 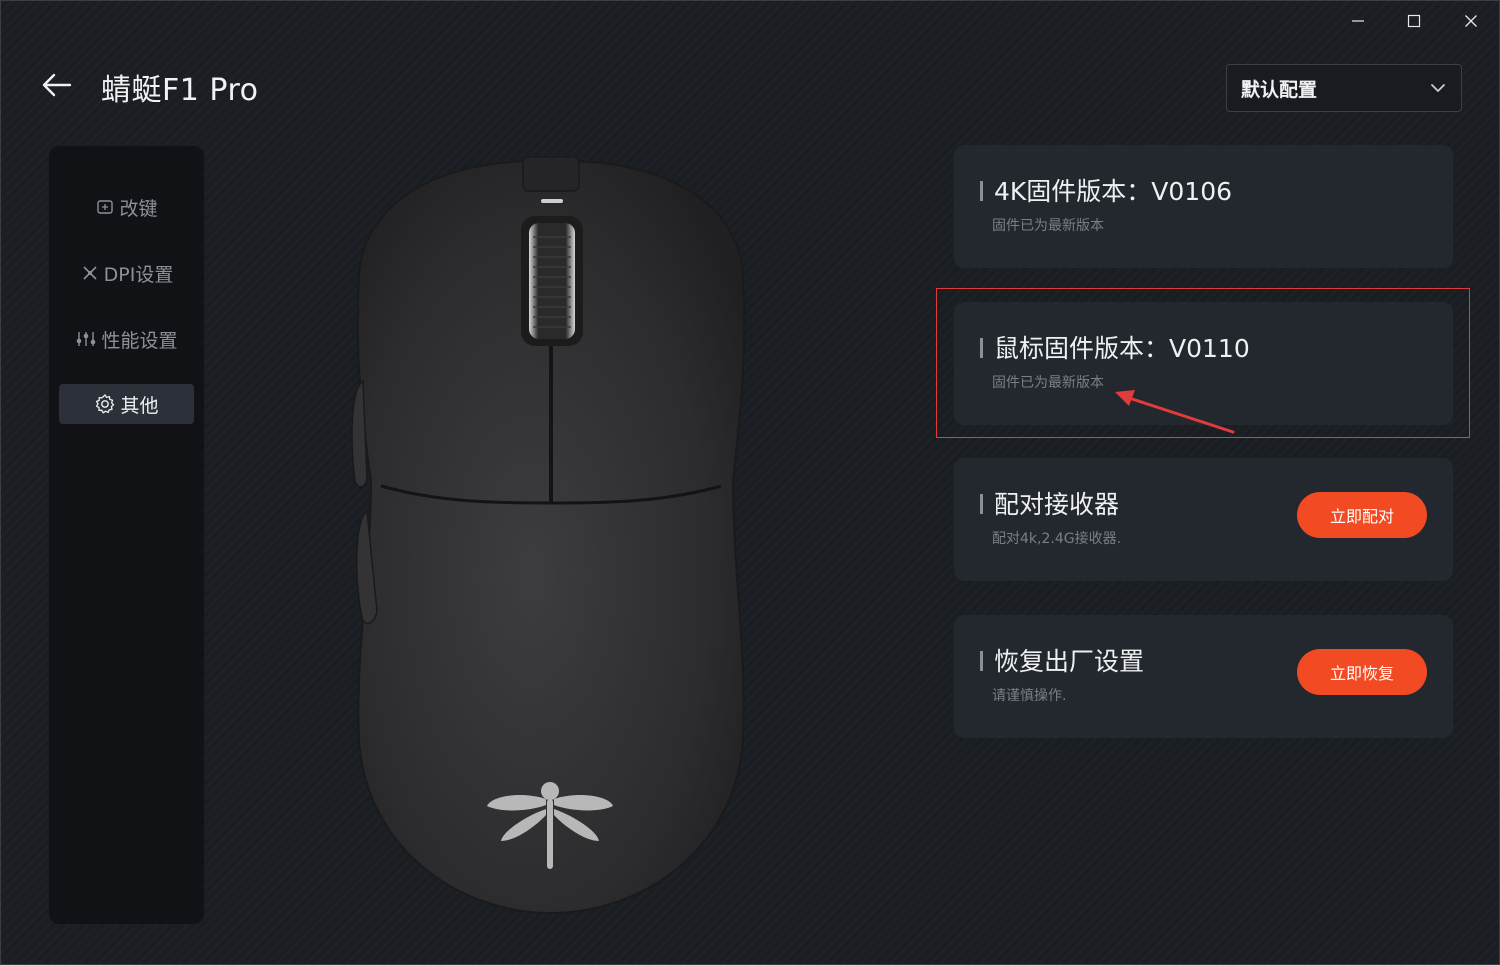 I want to click on chevron-down-icon, so click(x=1438, y=88).